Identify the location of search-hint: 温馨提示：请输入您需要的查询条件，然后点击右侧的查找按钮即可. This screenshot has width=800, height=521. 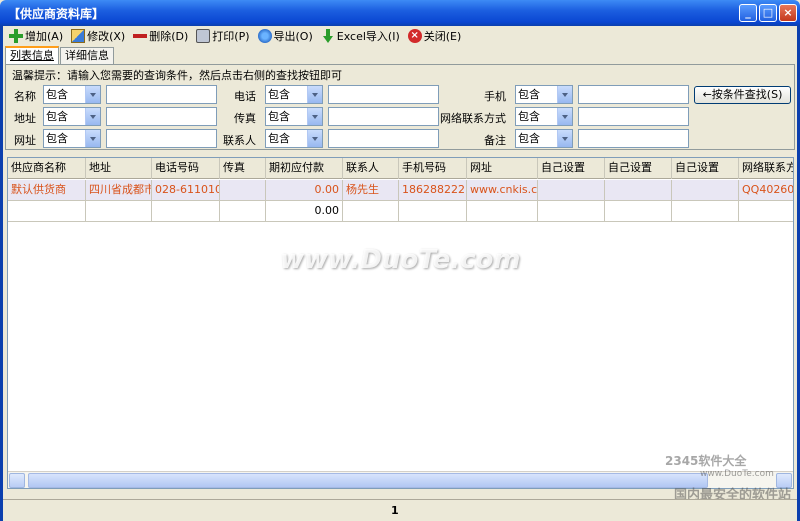
(177, 75).